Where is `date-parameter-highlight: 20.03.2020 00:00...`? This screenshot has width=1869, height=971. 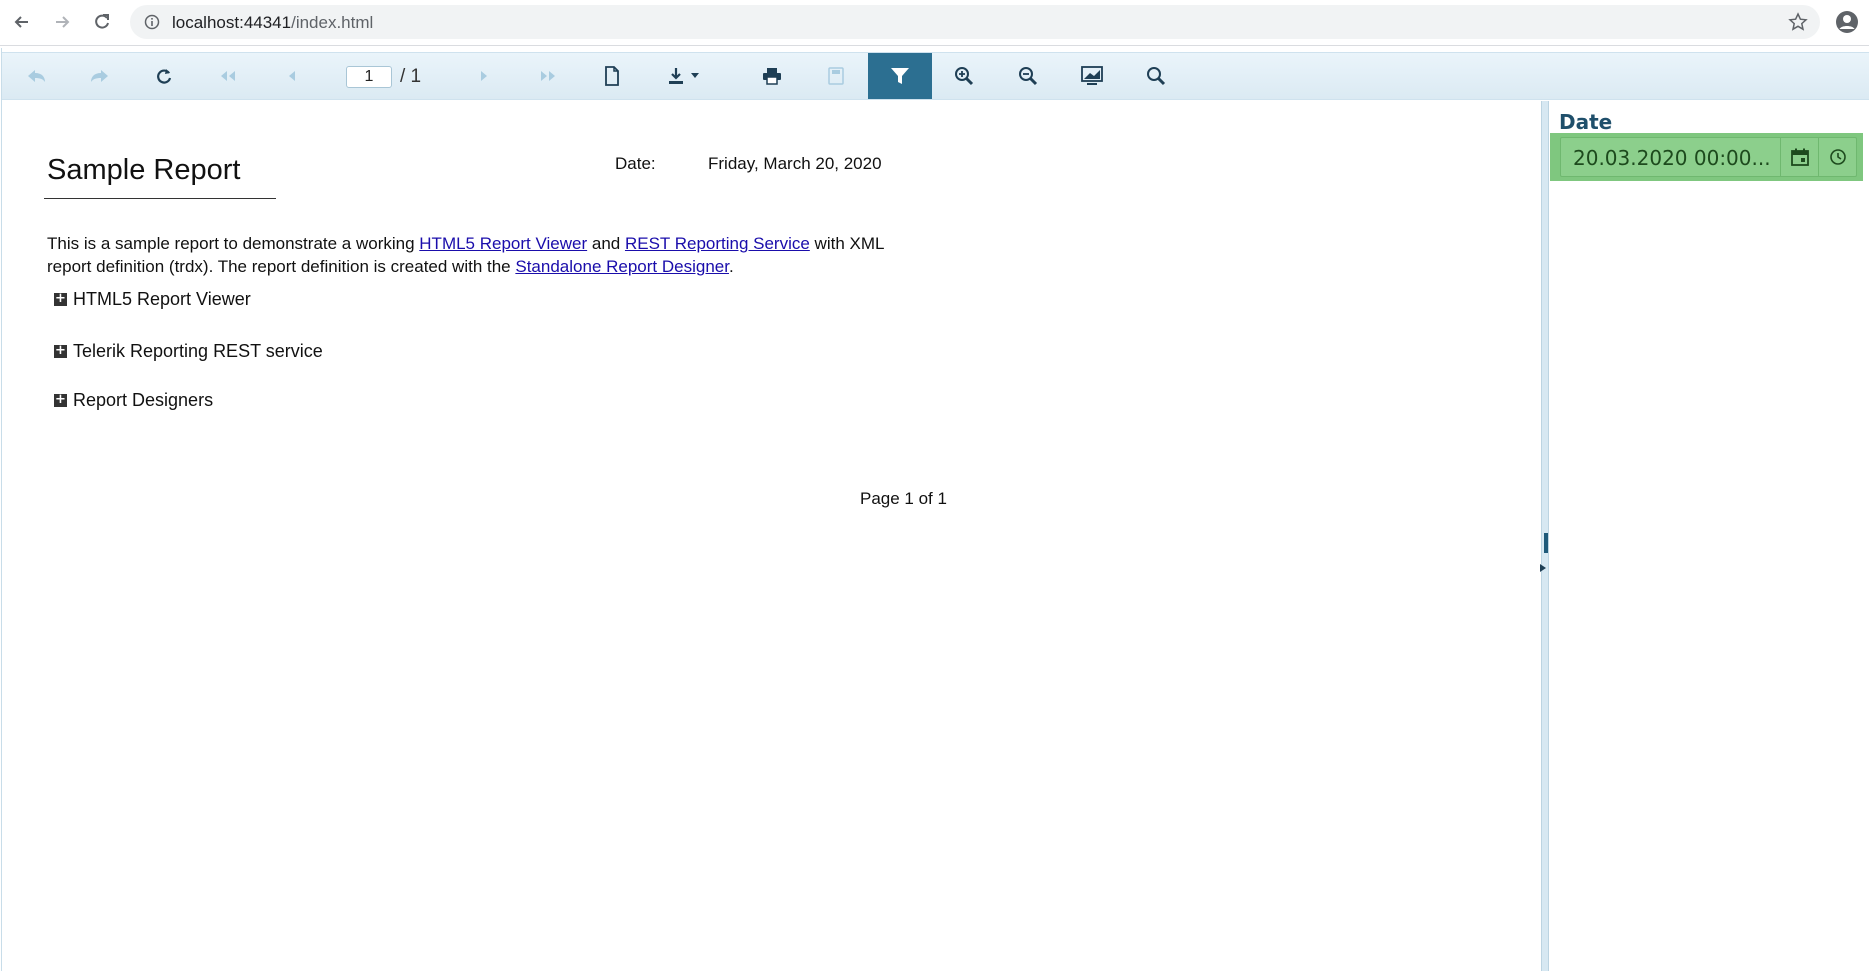 date-parameter-highlight: 20.03.2020 00:00... is located at coordinates (1706, 157).